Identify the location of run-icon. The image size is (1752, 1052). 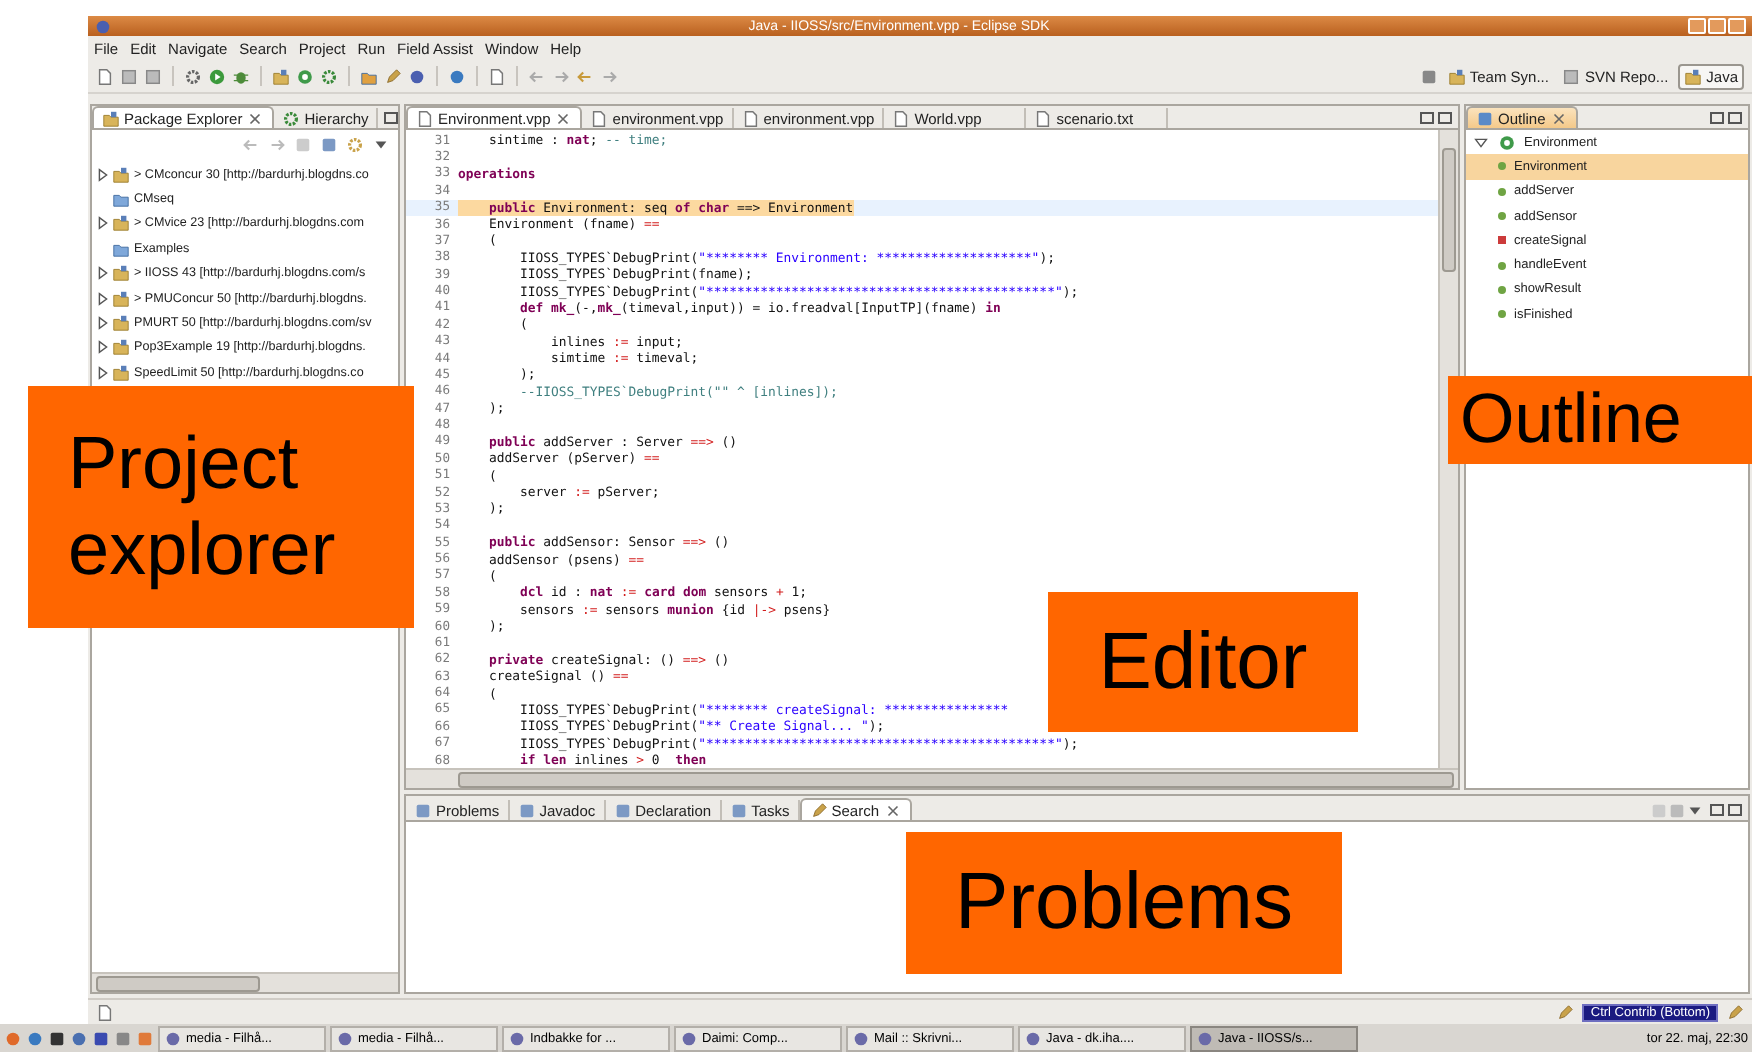
(217, 76).